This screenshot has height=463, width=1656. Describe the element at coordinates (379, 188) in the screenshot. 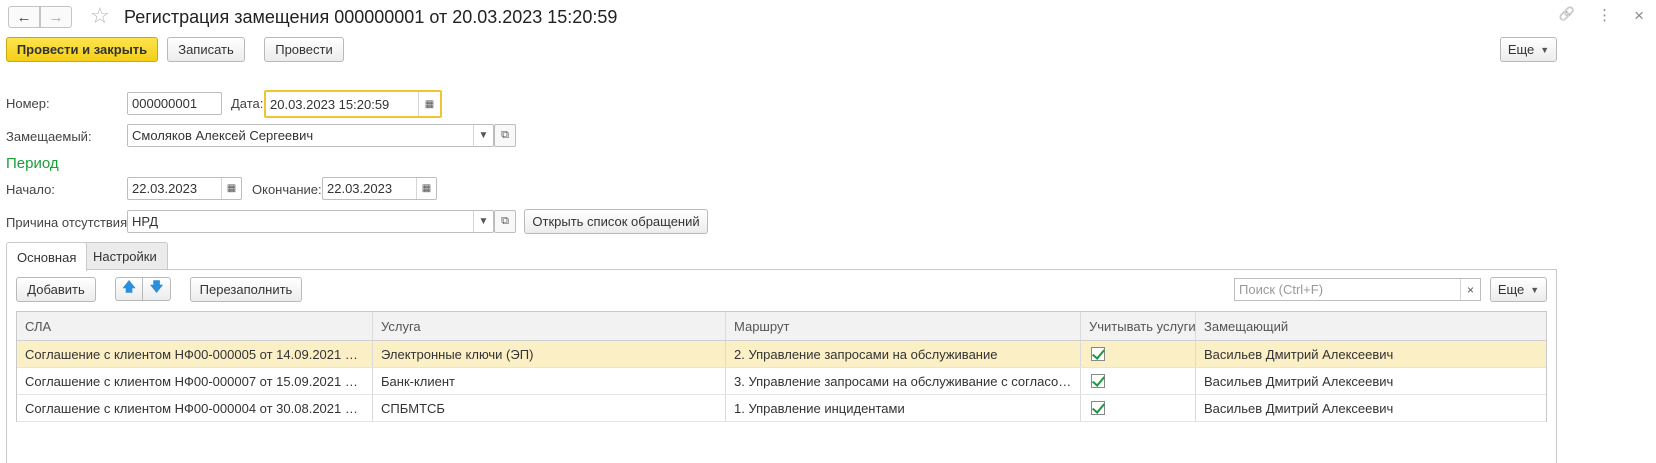

I see `end-date-field: 22.03.2023 ▦` at that location.